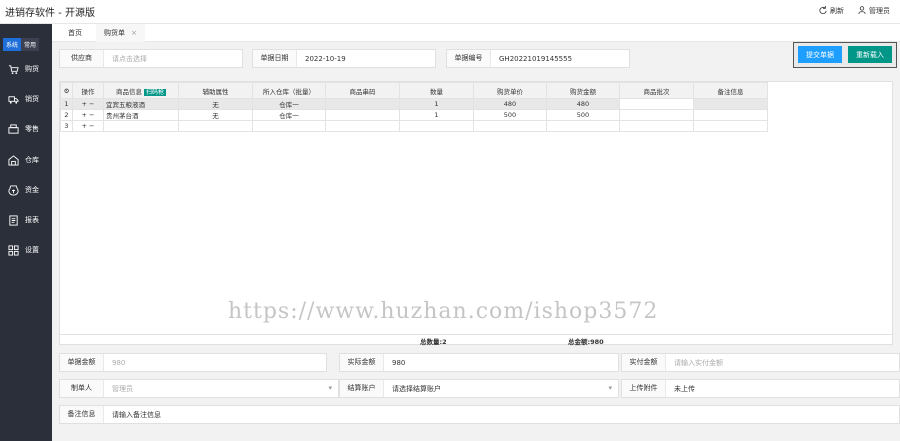 This screenshot has height=441, width=900. What do you see at coordinates (13, 69) in the screenshot?
I see `cart-icon` at bounding box center [13, 69].